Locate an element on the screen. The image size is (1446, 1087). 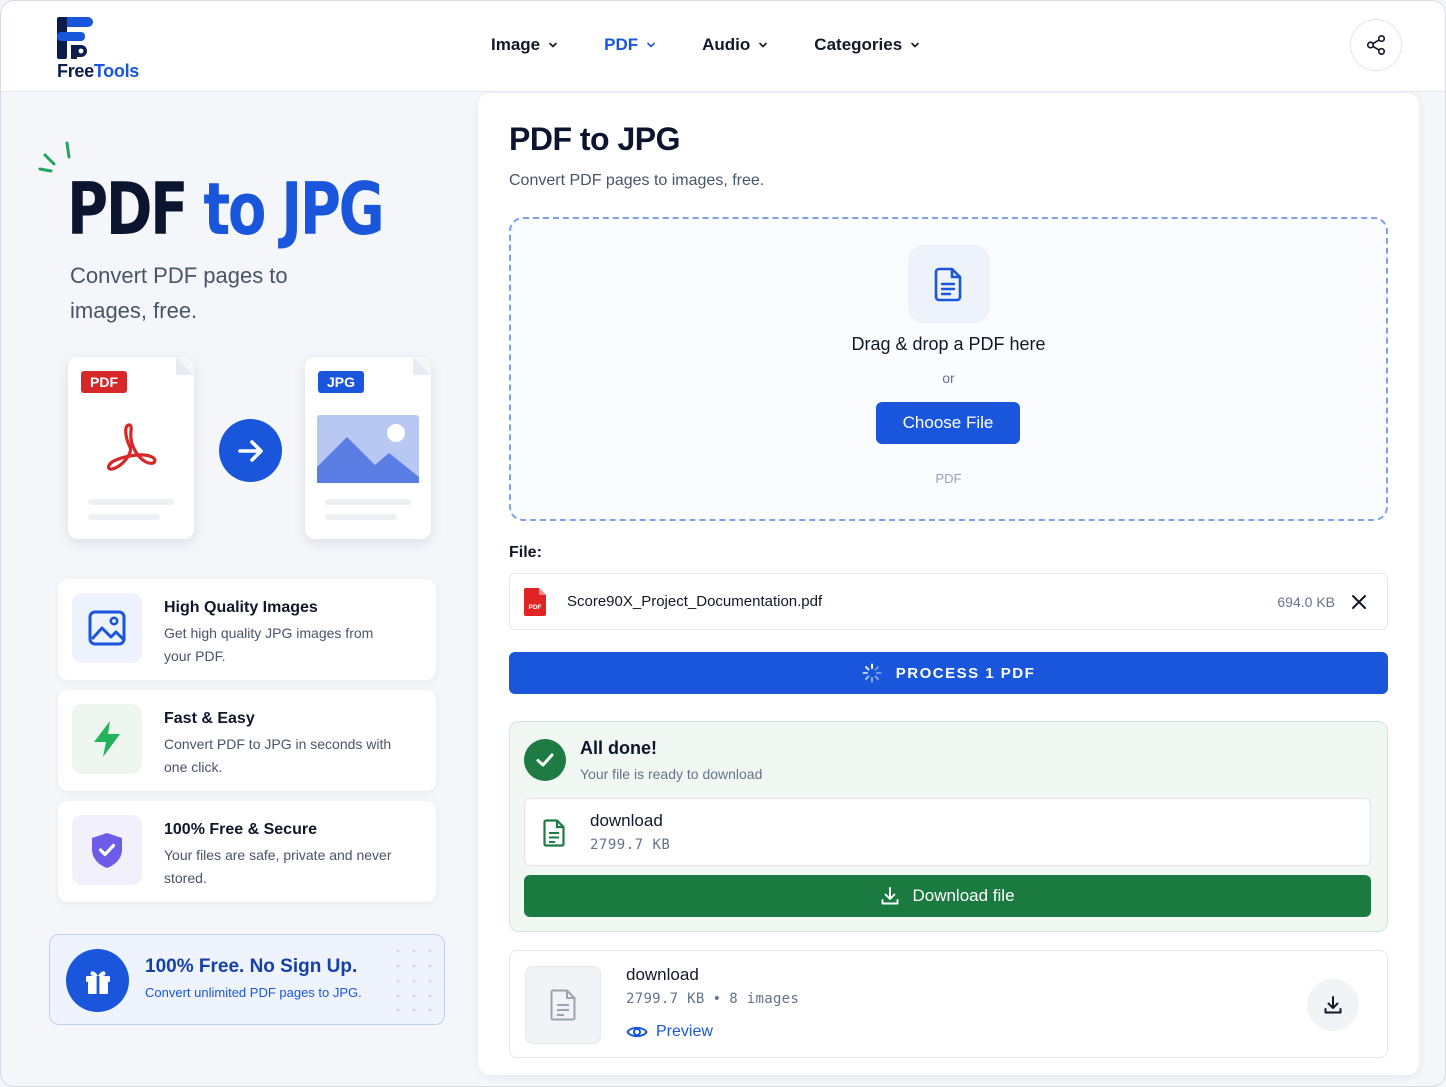
checkmark-icon is located at coordinates (545, 760).